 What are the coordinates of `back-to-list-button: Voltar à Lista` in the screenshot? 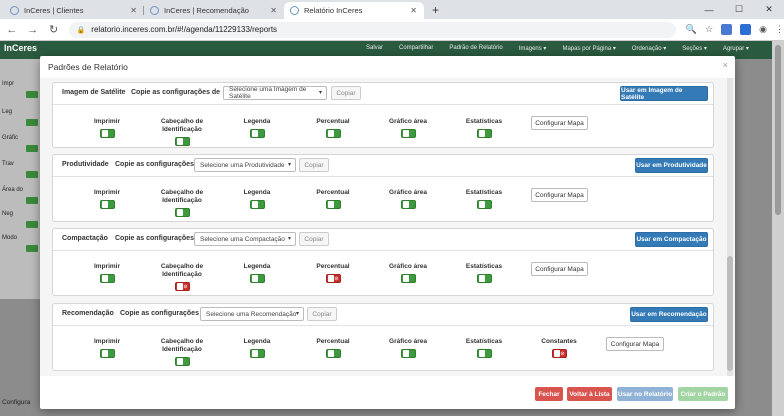 It's located at (589, 394).